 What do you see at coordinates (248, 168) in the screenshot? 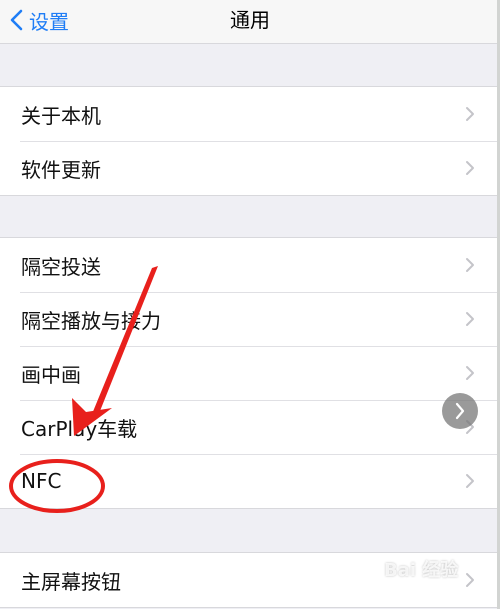
I see `row-software-update: 软件更新` at bounding box center [248, 168].